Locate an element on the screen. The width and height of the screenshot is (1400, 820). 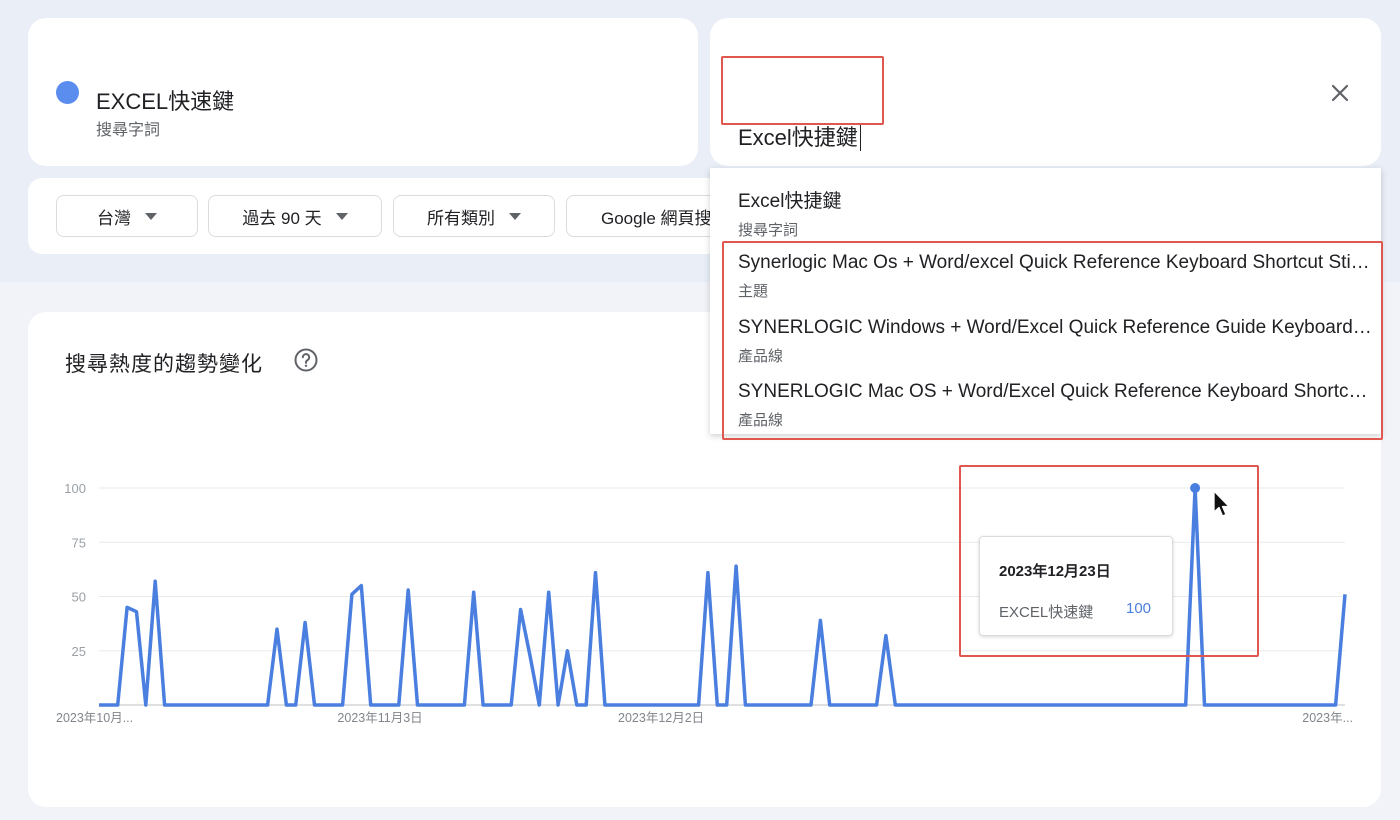
tooltip-value: 100 is located at coordinates (1139, 608).